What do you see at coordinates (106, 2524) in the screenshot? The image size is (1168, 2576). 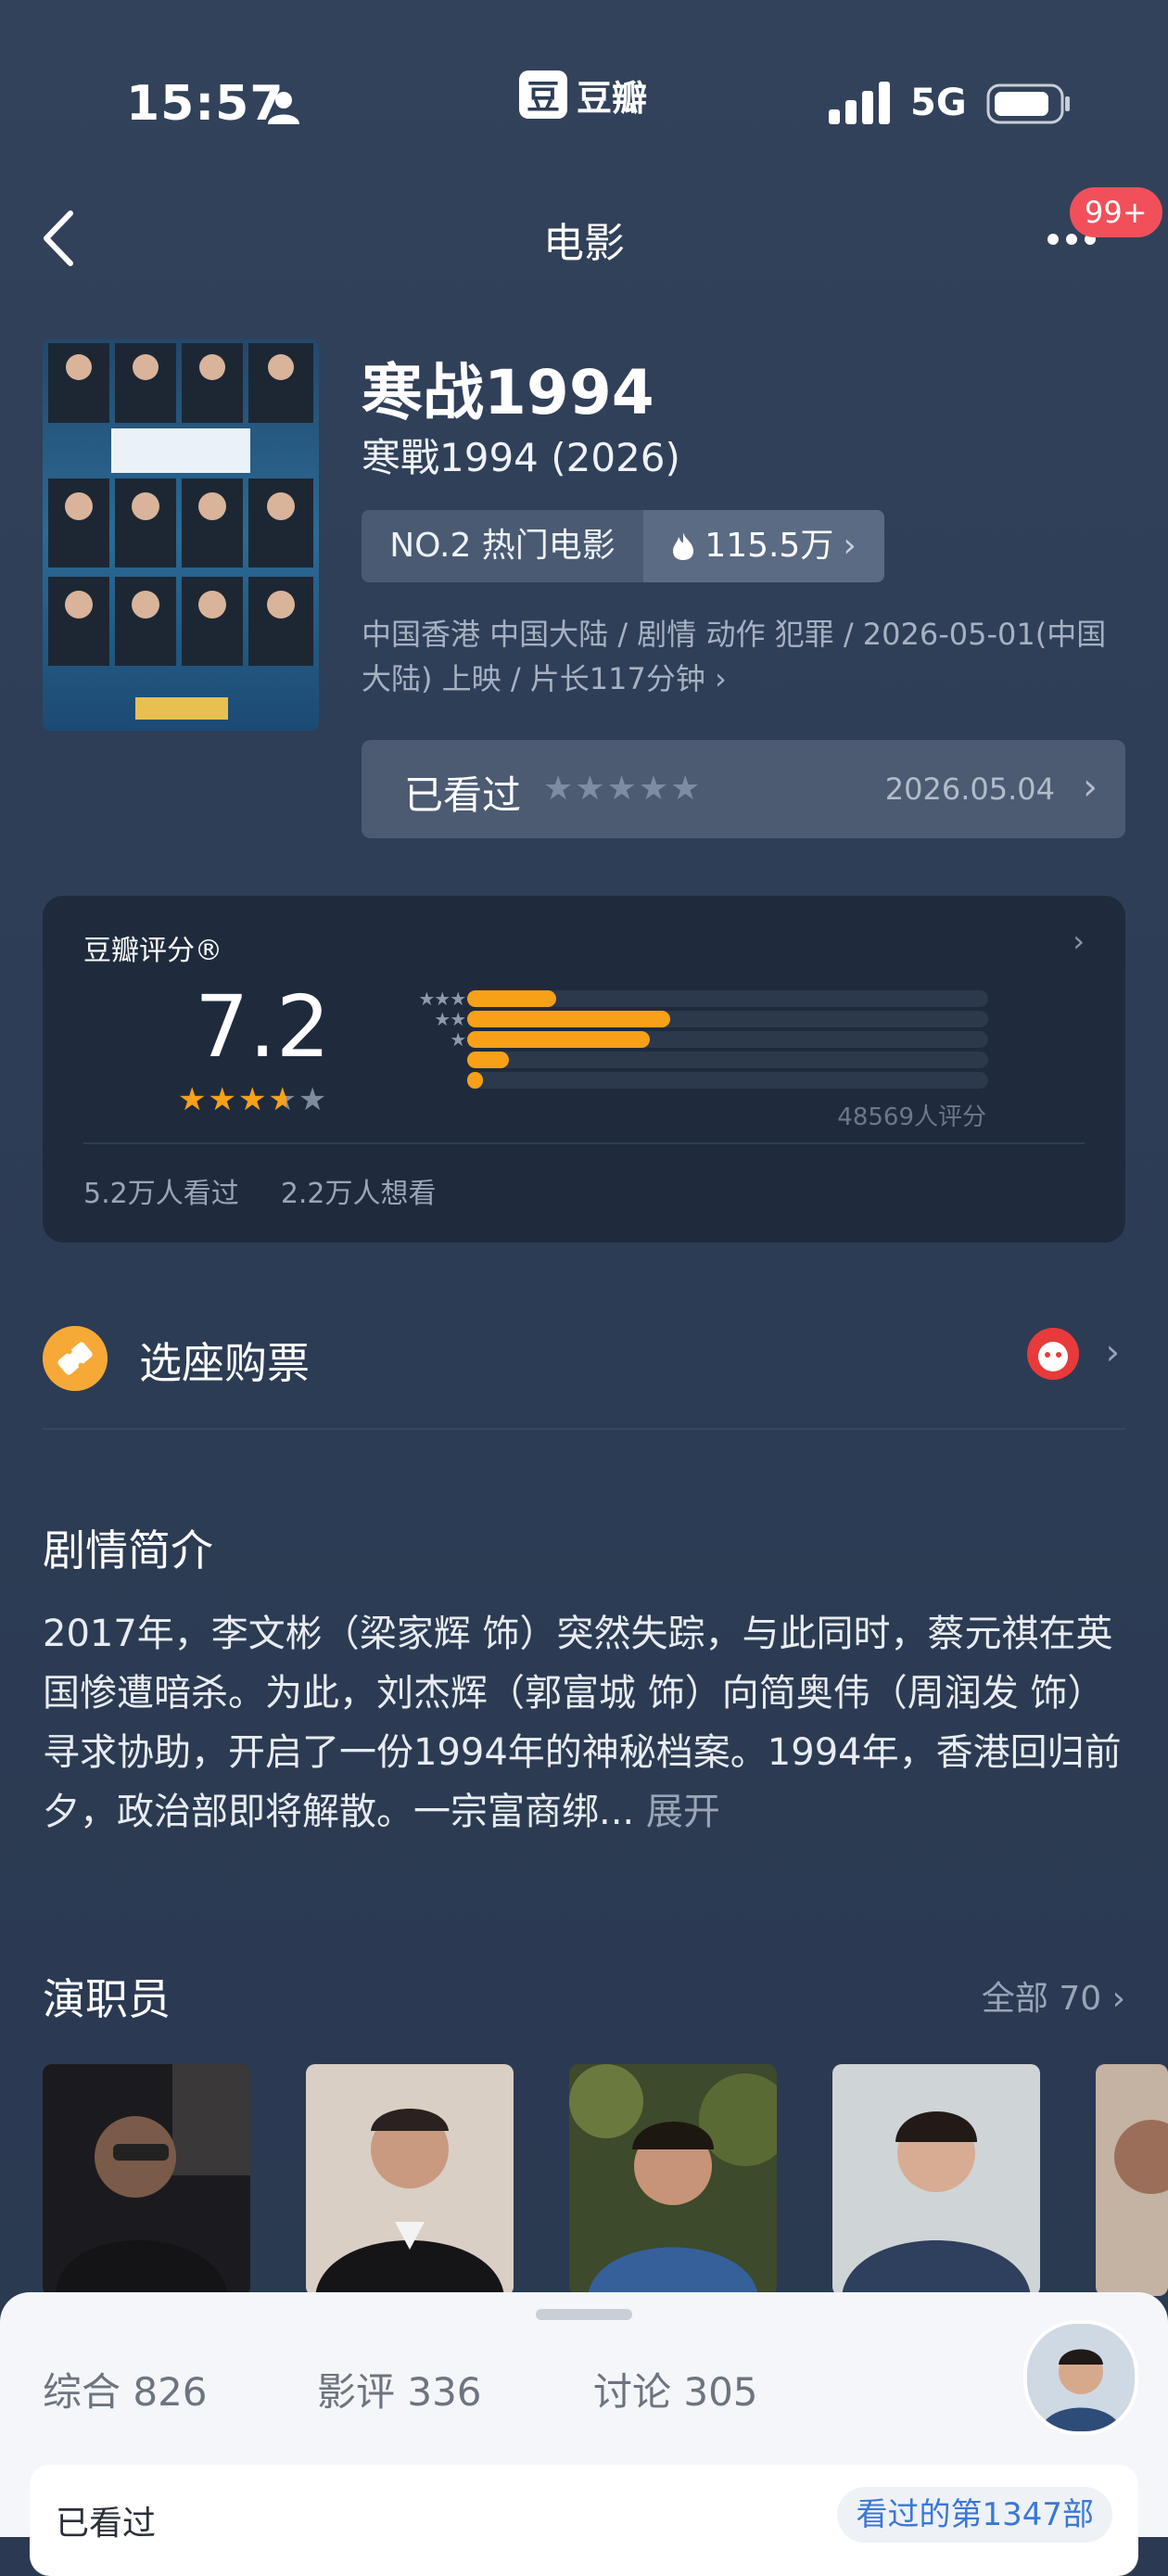 I see `my-watched-label: 已看过` at bounding box center [106, 2524].